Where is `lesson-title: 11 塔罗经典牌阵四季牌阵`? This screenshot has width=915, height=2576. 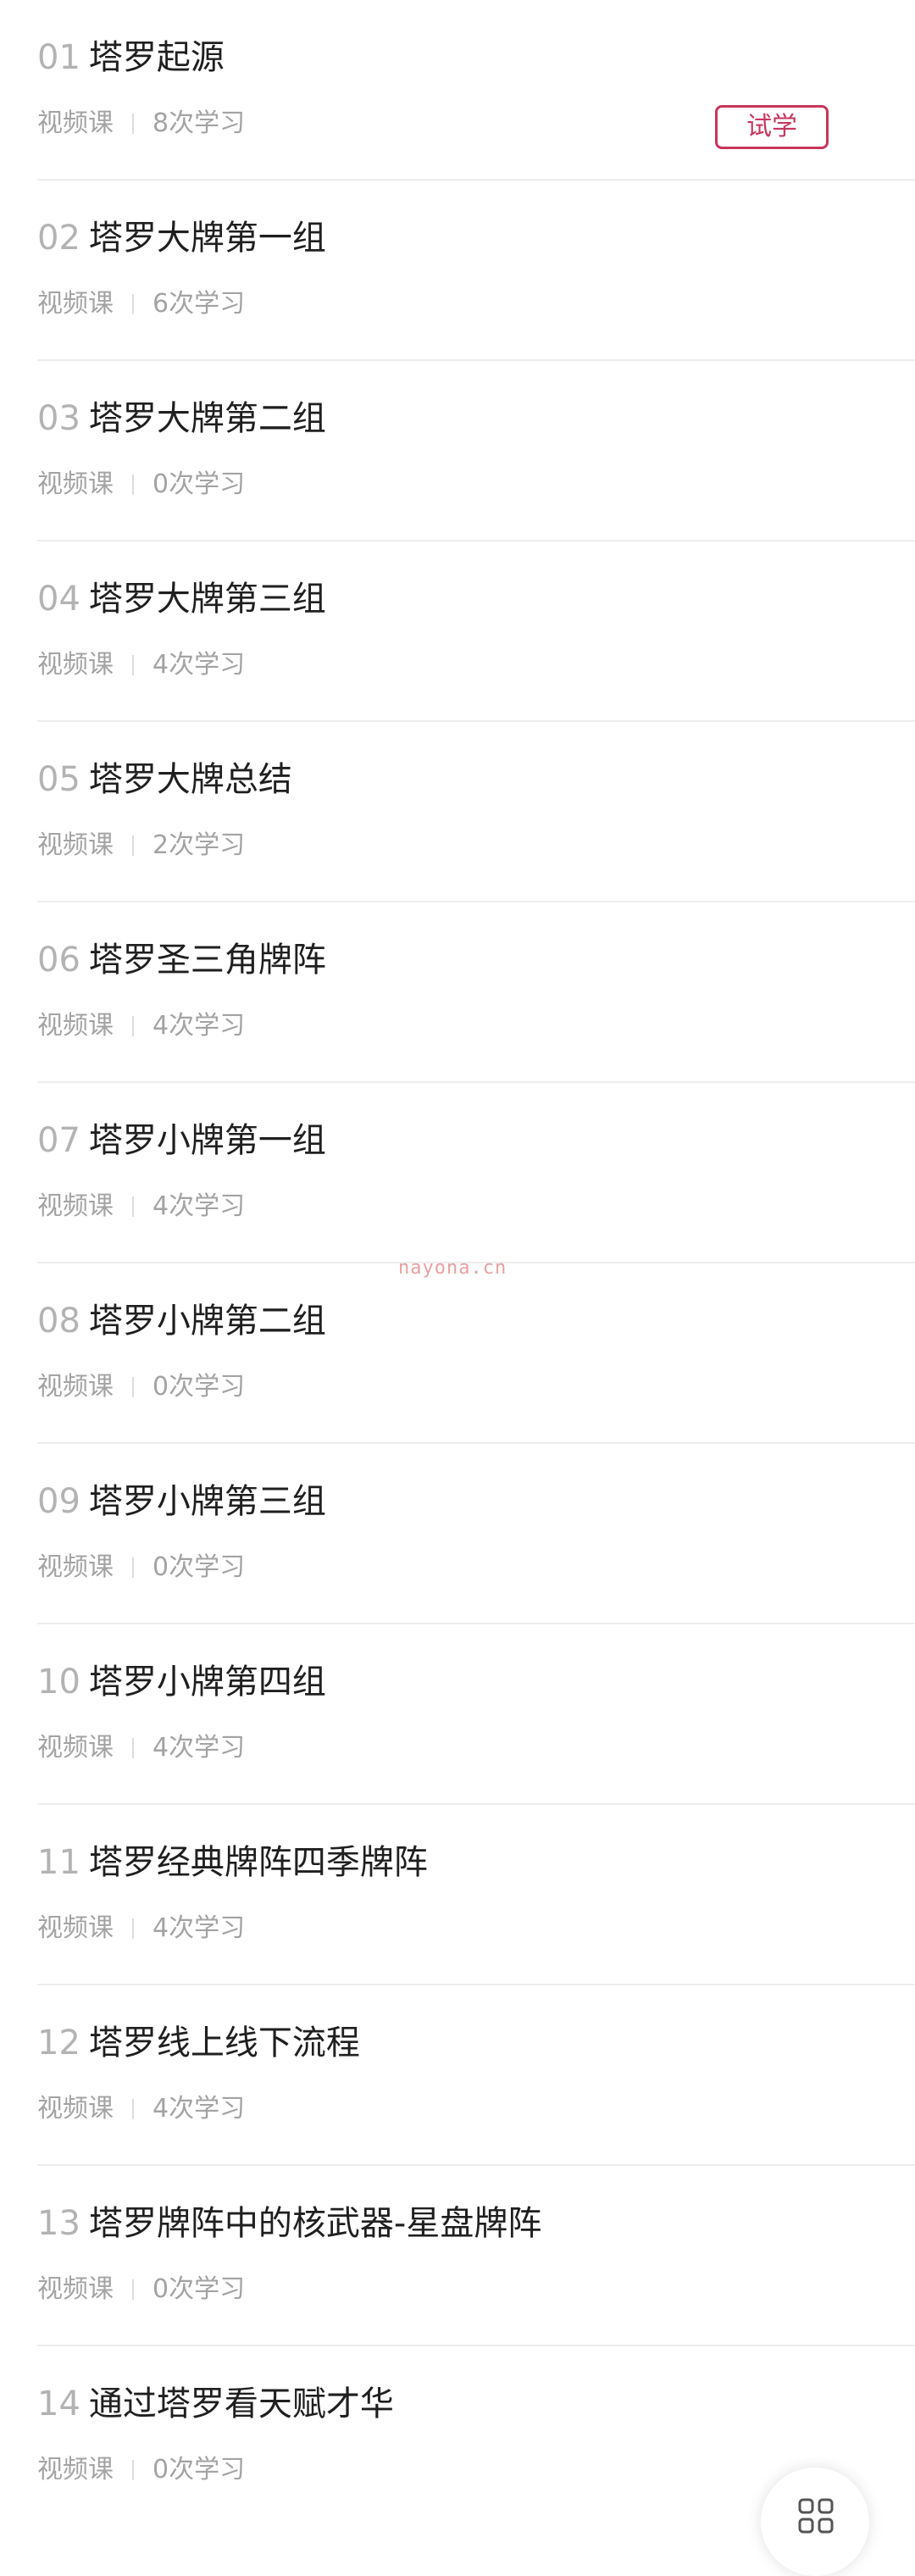 lesson-title: 11 塔罗经典牌阵四季牌阵 is located at coordinates (232, 1862).